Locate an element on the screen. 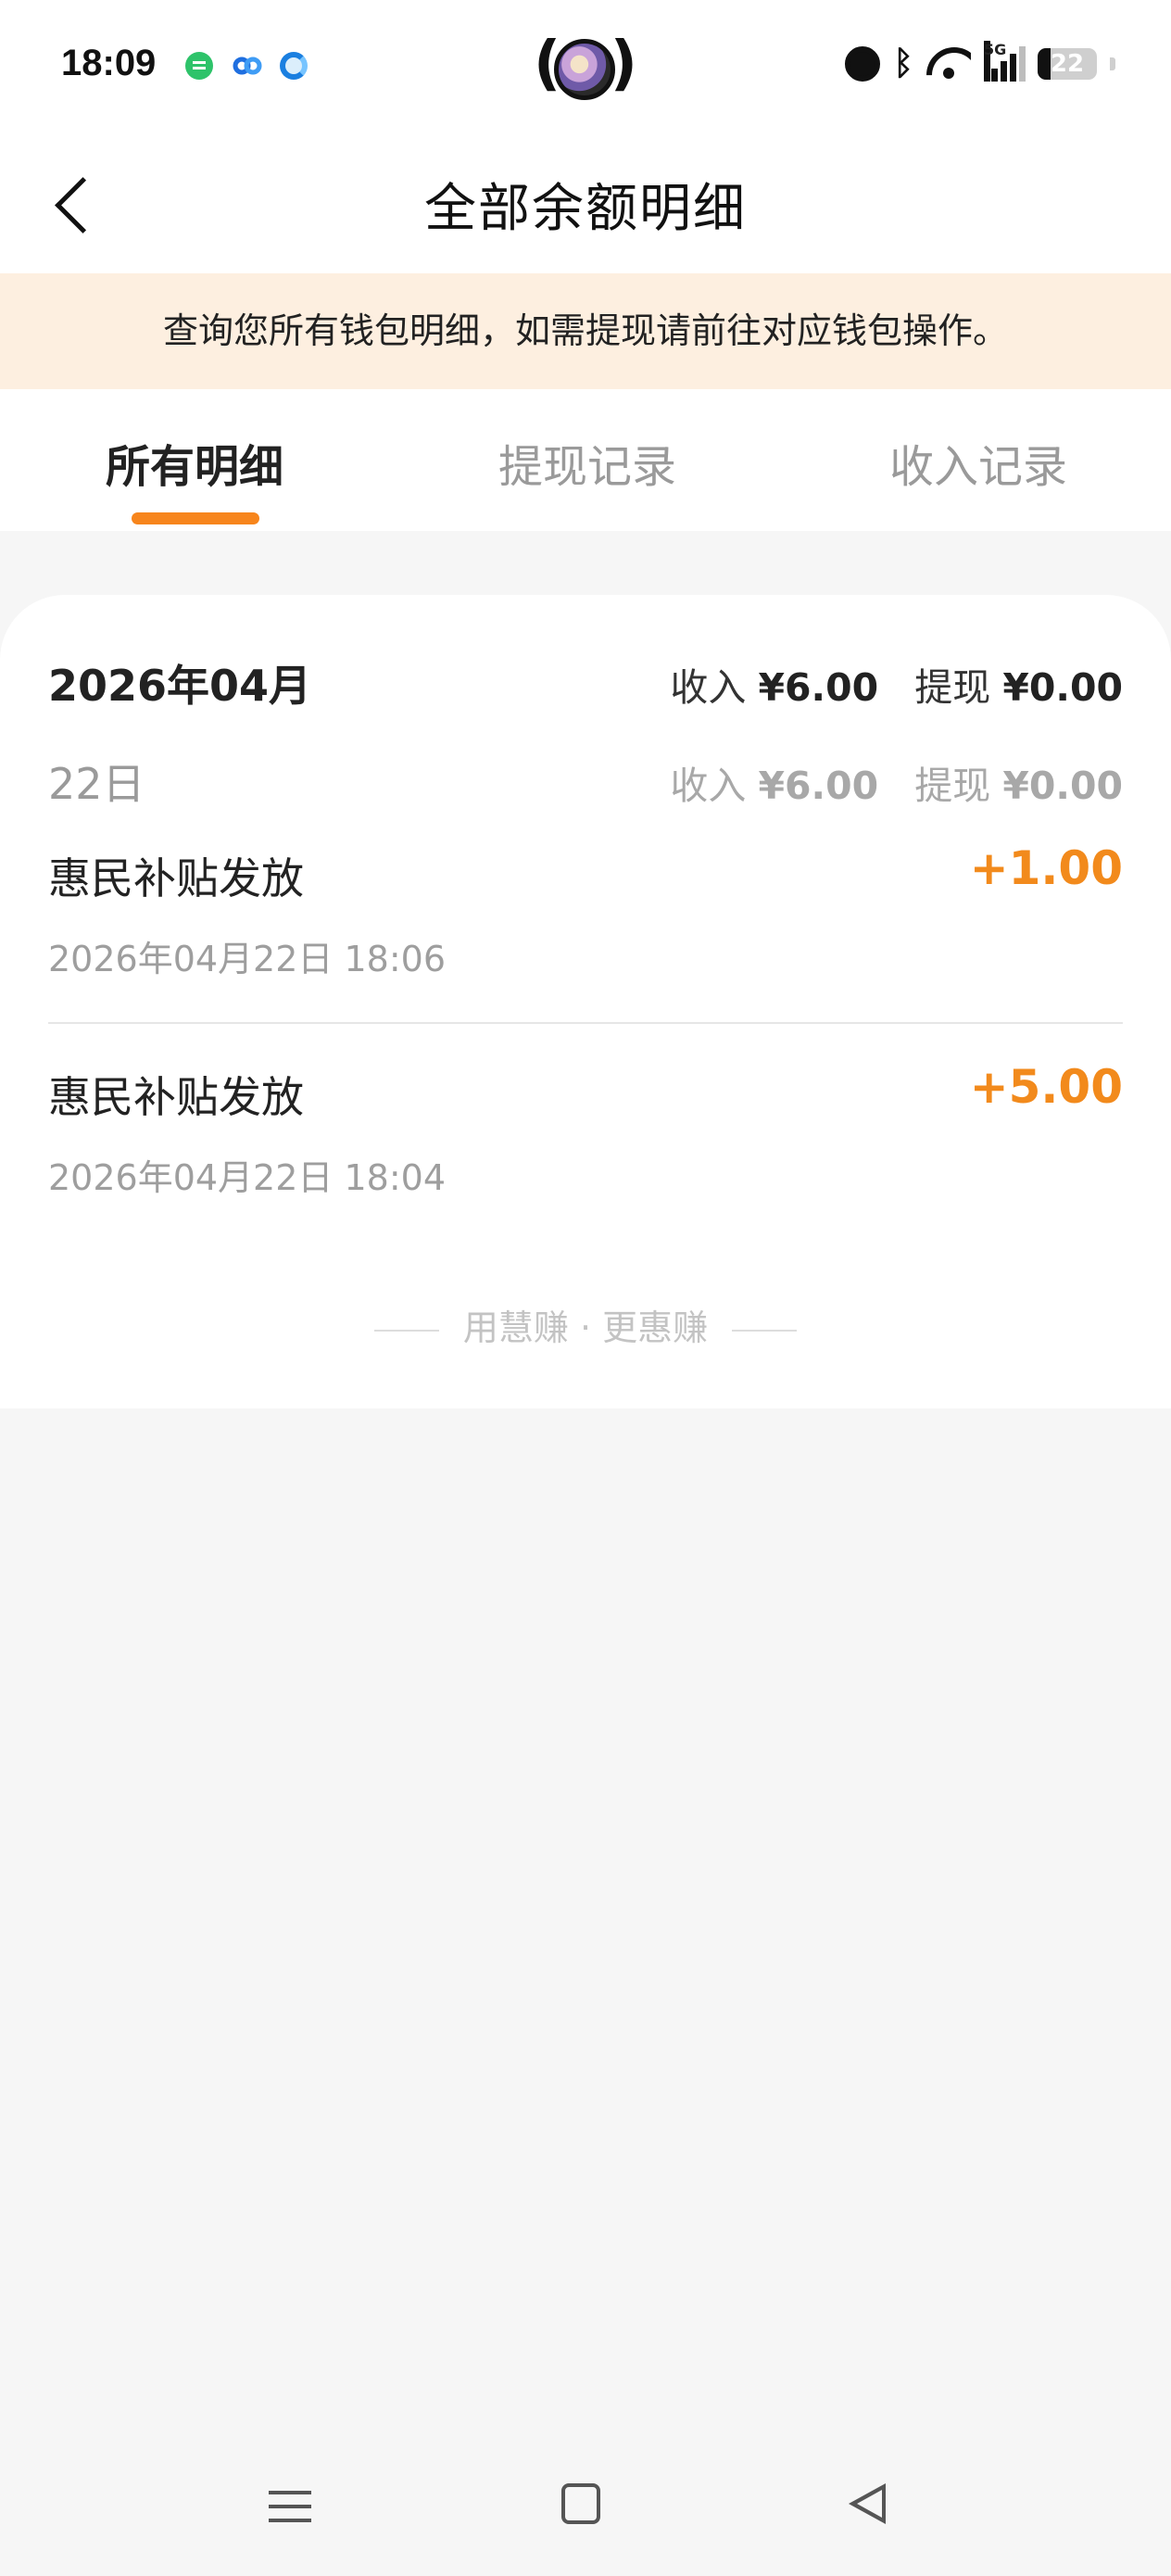 The height and width of the screenshot is (2576, 1171). tab-income-records: 收入记录 is located at coordinates (978, 463).